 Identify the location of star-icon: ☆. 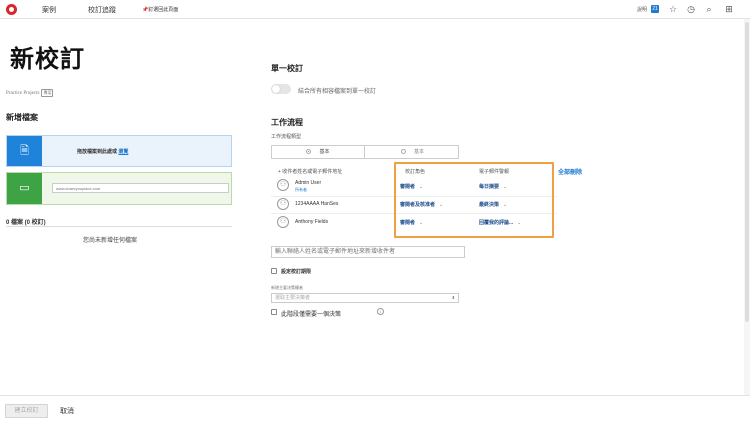
(673, 9).